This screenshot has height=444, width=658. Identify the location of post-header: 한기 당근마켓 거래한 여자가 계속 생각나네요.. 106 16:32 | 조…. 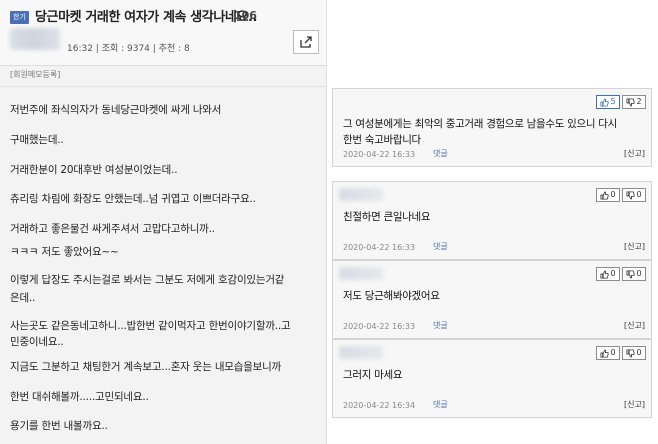
(163, 33).